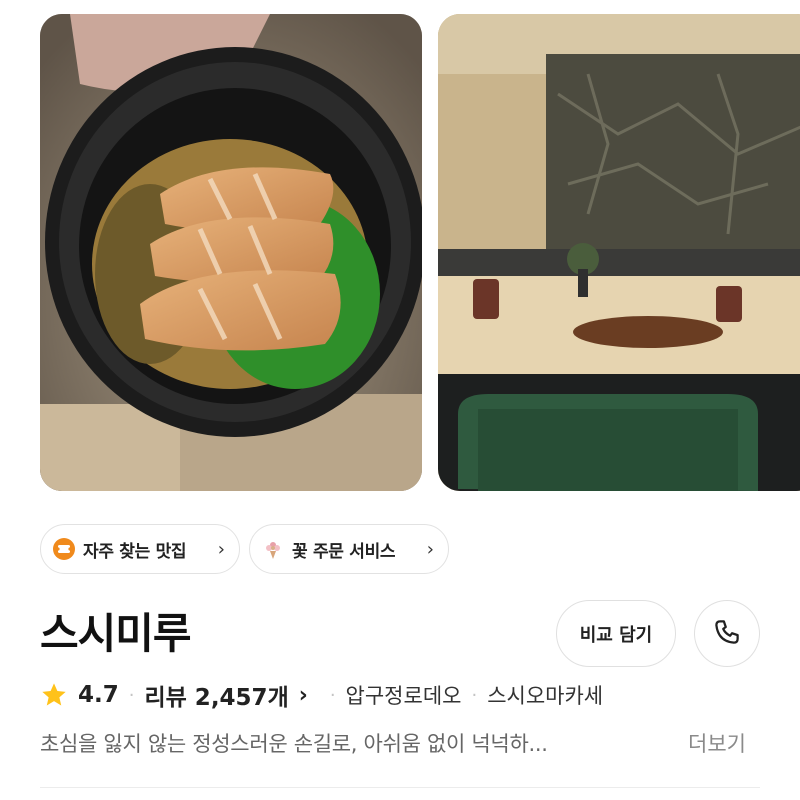 Image resolution: width=800 pixels, height=800 pixels. What do you see at coordinates (321, 695) in the screenshot?
I see `restaurant-meta: 4.7 · 리뷰 2,457개 › · 압구정로데오 · 스시오마카세` at bounding box center [321, 695].